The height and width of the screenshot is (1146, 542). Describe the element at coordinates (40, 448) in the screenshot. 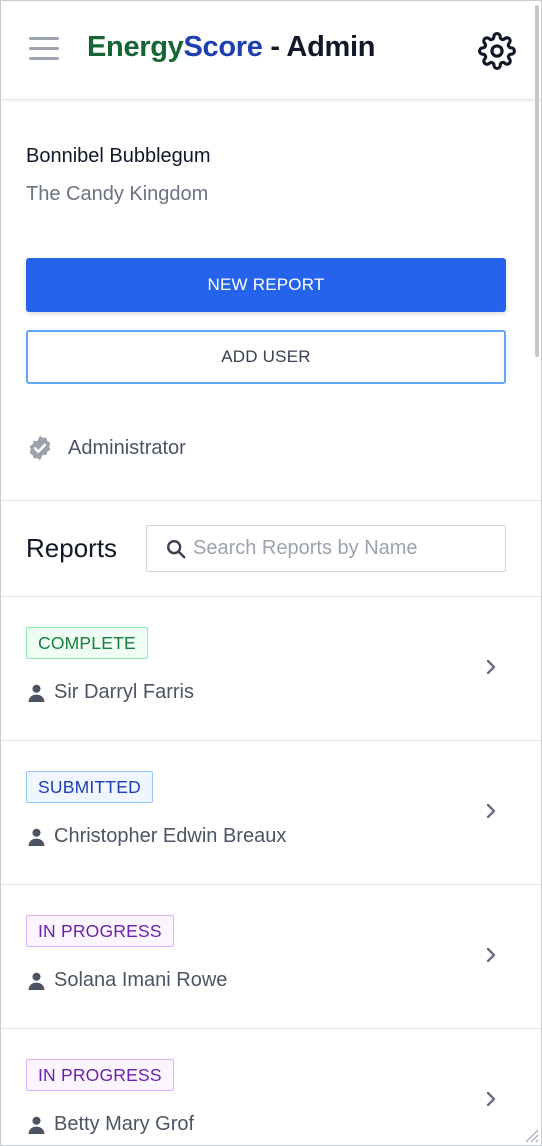

I see `verified-badge-icon` at that location.